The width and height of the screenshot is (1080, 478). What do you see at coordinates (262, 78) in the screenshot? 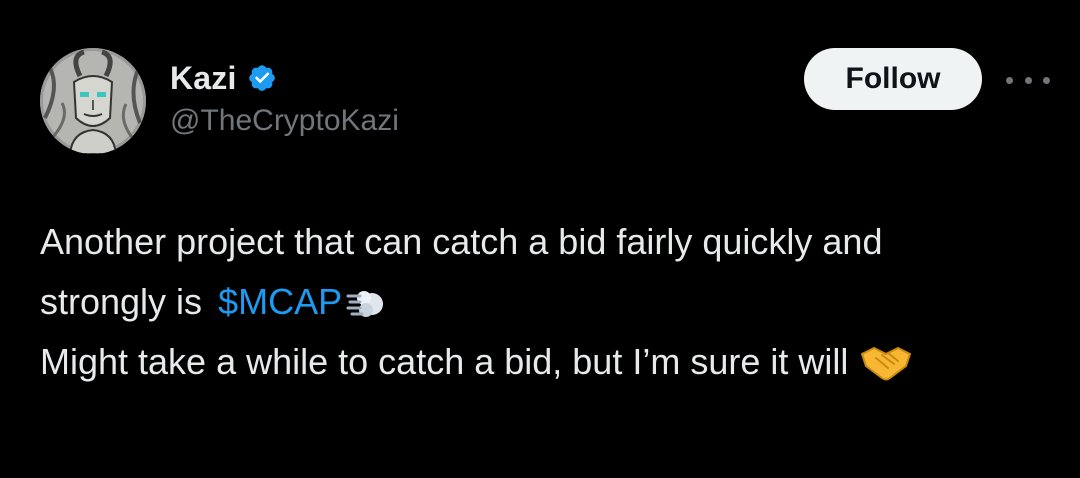
I see `verified-badge-icon` at bounding box center [262, 78].